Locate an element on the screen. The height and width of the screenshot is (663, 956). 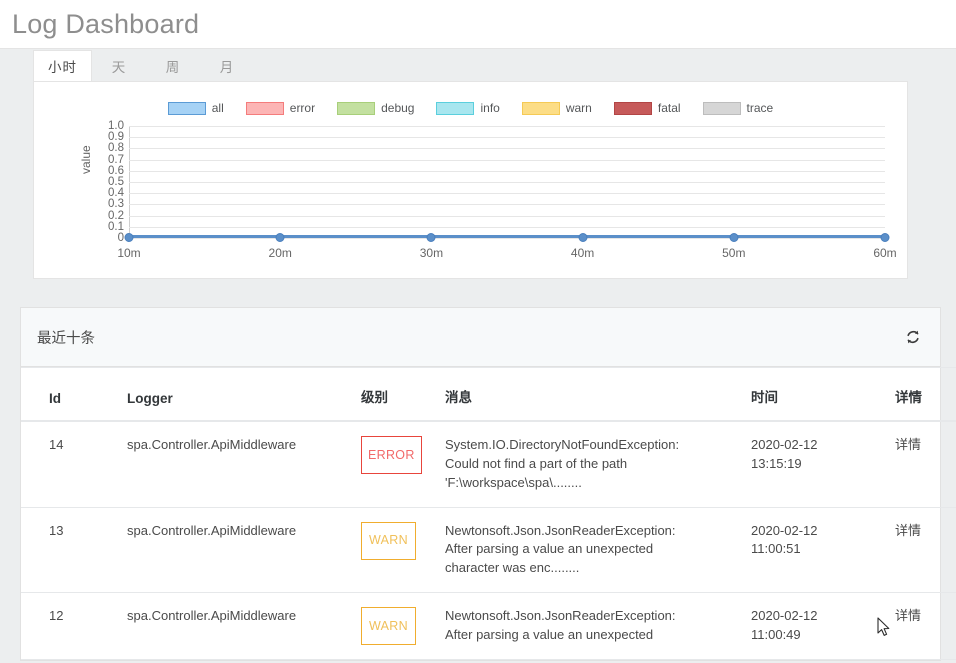
tab-label: 小时 is located at coordinates (62, 67).